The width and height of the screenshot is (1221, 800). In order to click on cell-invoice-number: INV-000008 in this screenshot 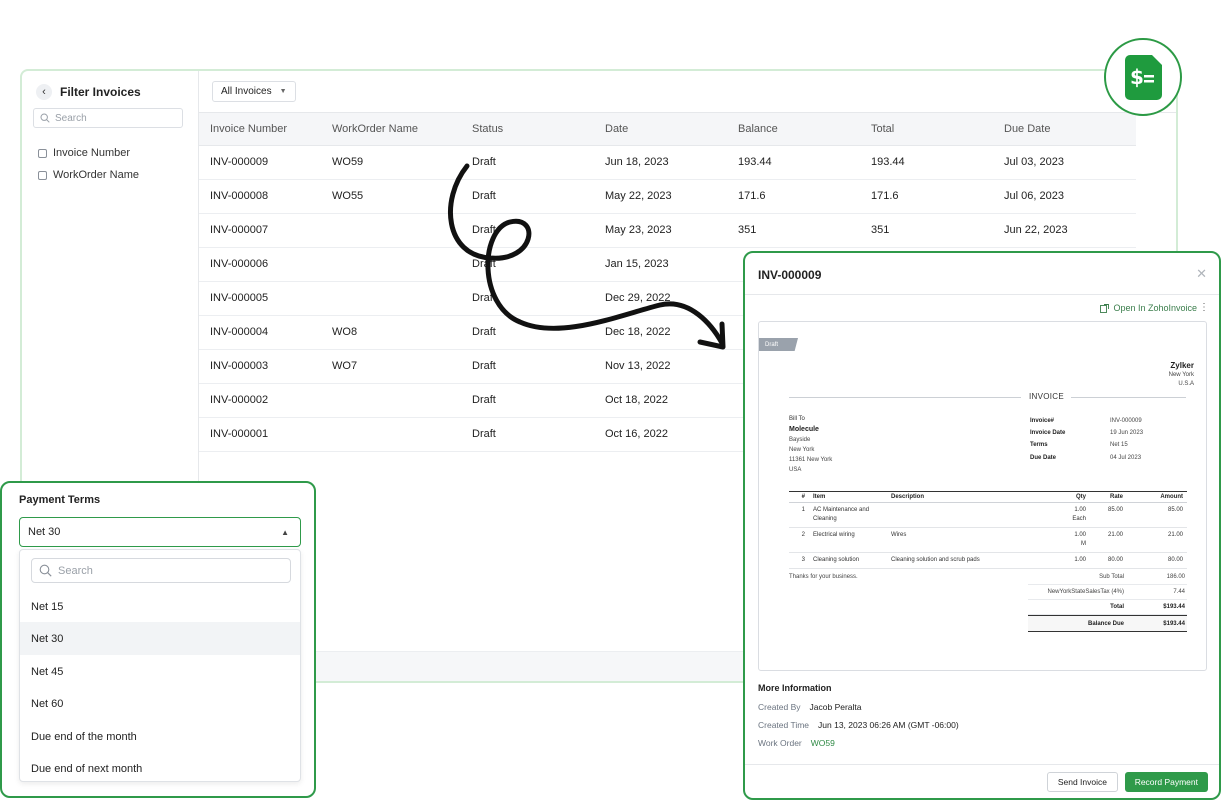, I will do `click(265, 196)`.